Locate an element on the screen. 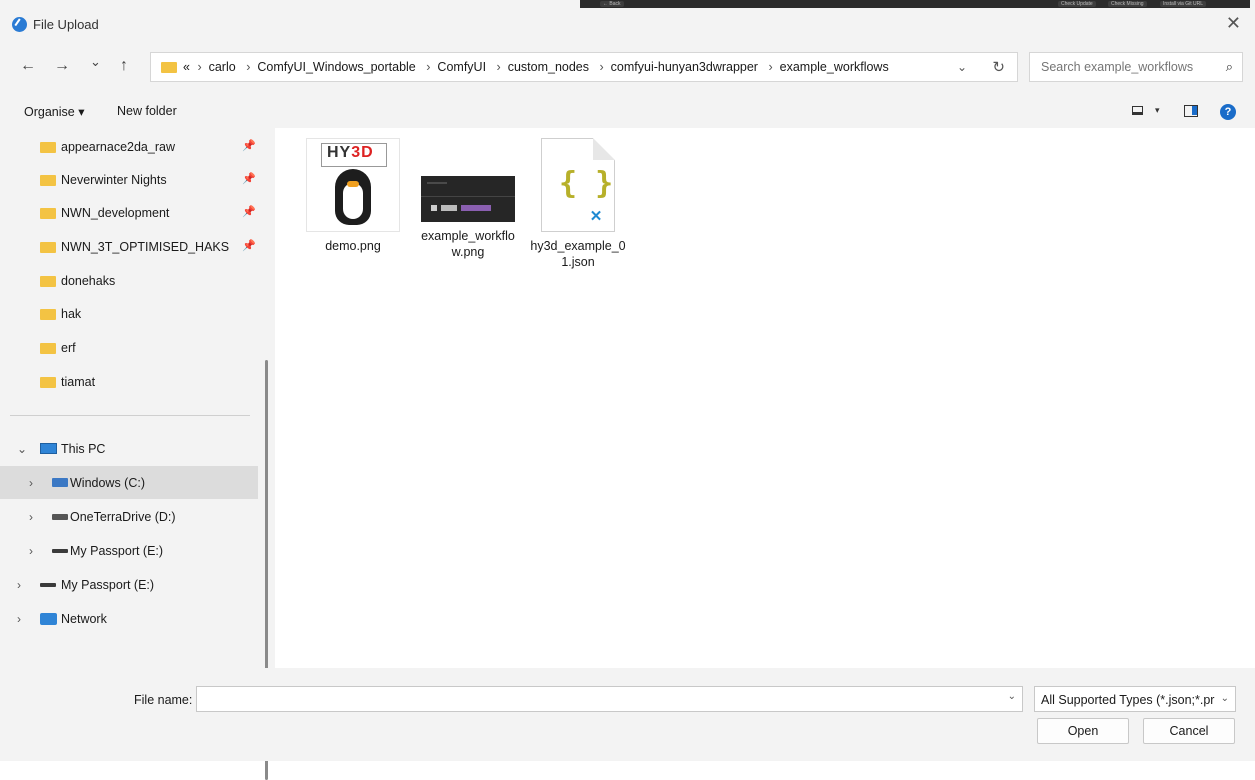 This screenshot has height=780, width=1255. title-bar: File Upload ✕ is located at coordinates (627, 24).